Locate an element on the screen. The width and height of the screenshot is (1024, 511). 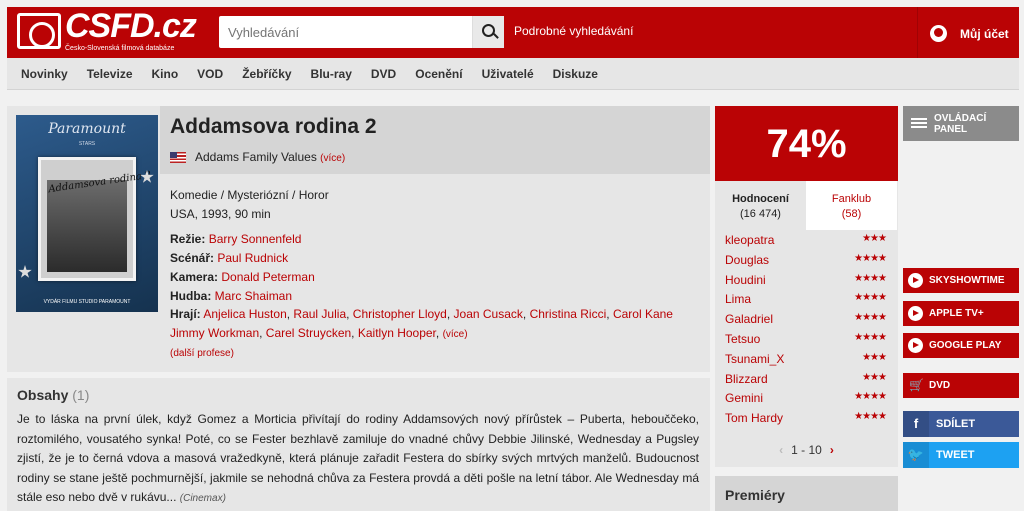
list-item: Houdini ★★★★ is located at coordinates (806, 280).